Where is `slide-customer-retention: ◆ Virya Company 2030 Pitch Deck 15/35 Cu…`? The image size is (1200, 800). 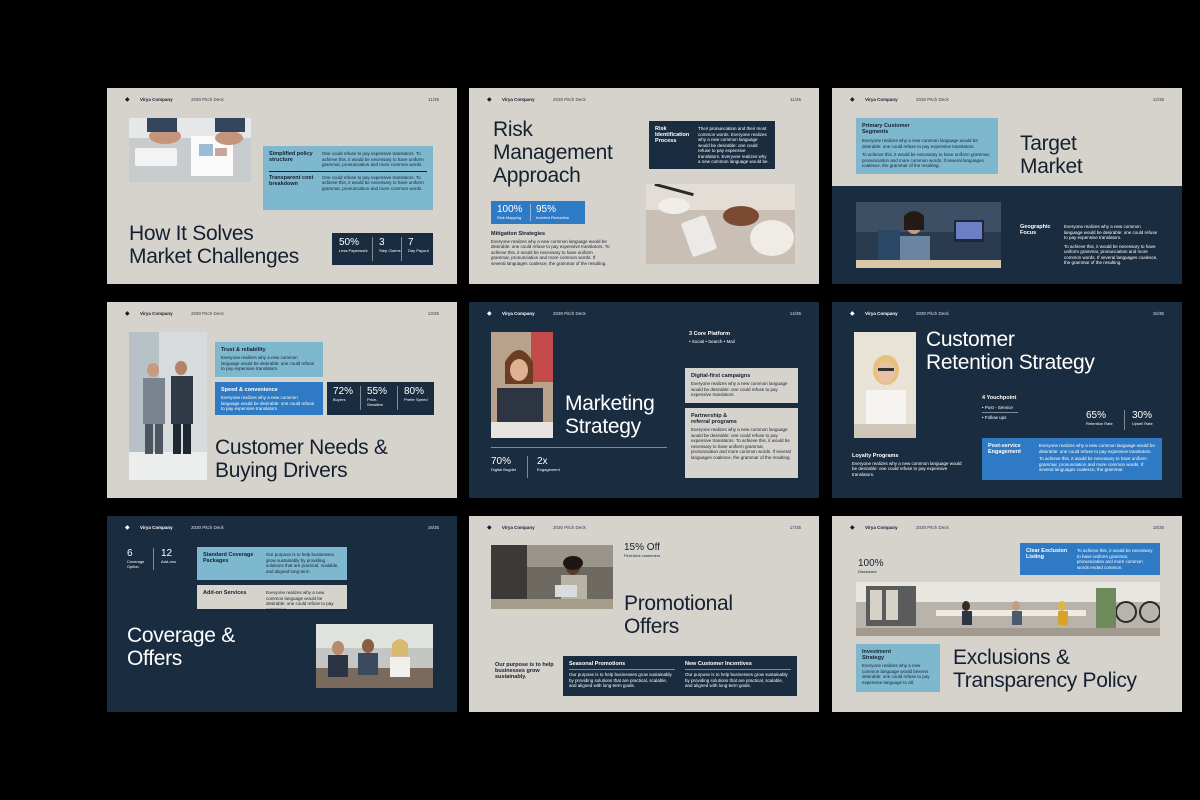 slide-customer-retention: ◆ Virya Company 2030 Pitch Deck 15/35 Cu… is located at coordinates (1007, 400).